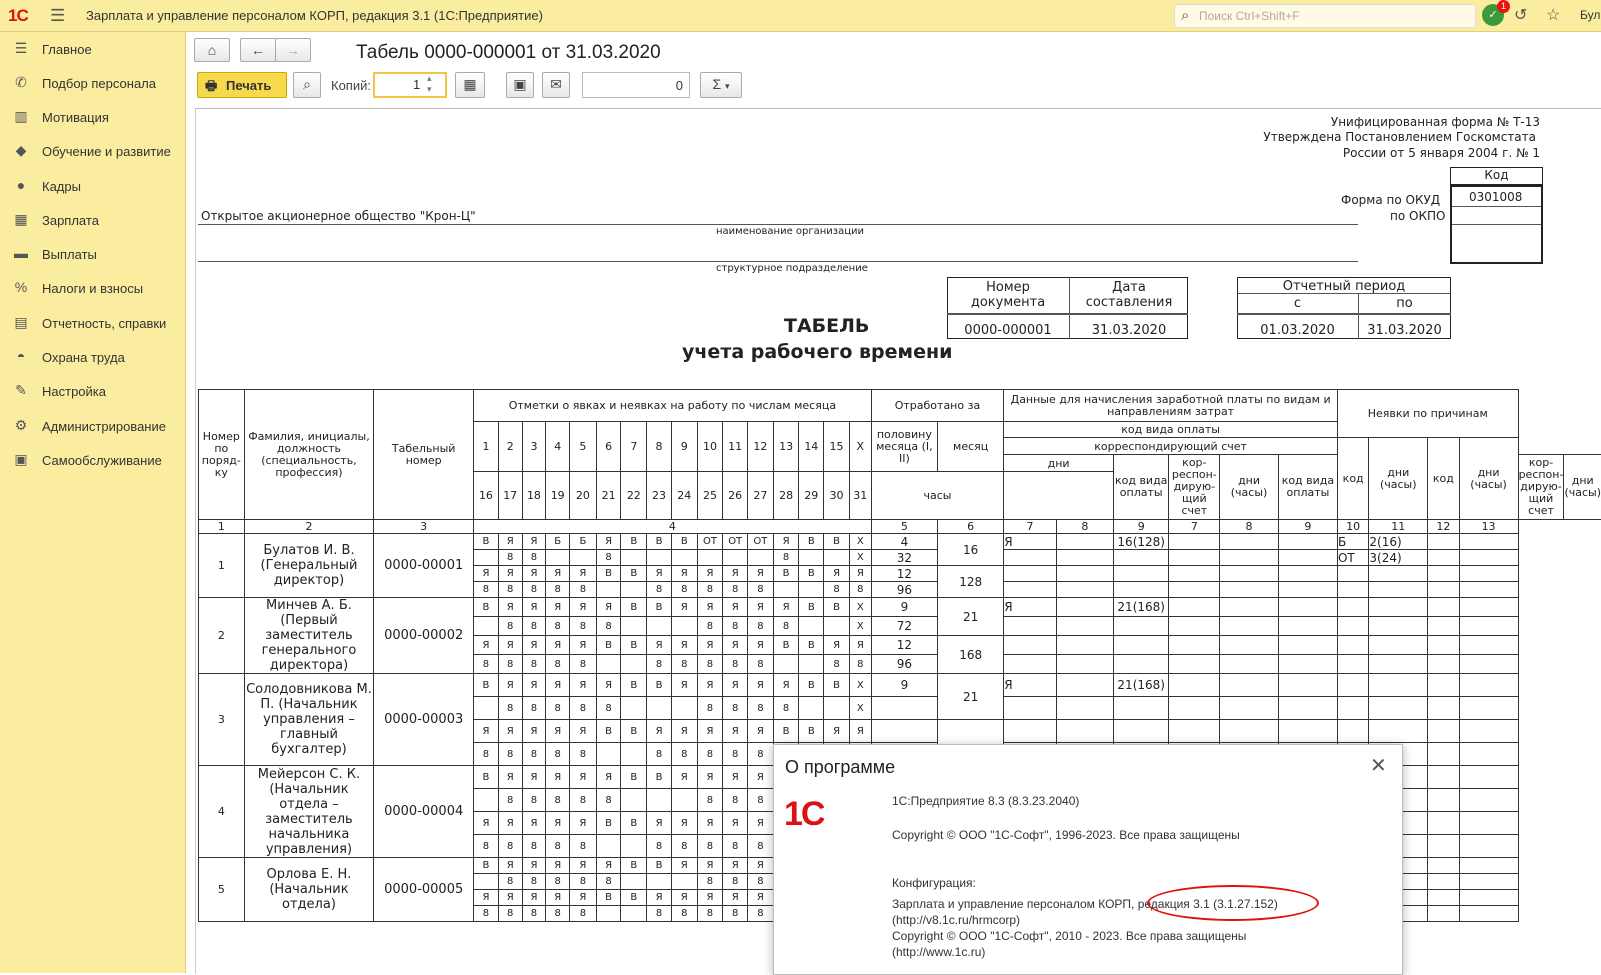 The image size is (1601, 975). Describe the element at coordinates (1493, 15) in the screenshot. I see `notifications-icon: ✓1` at that location.